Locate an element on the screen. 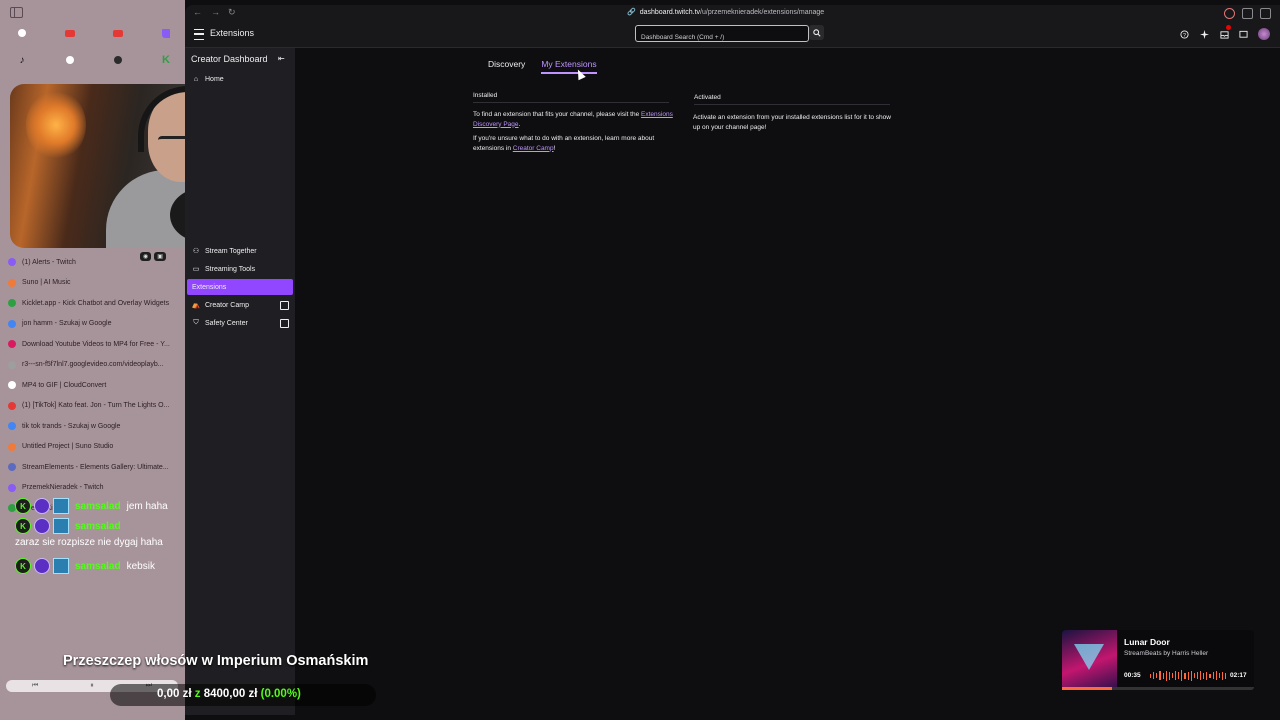 This screenshot has height=720, width=1280. cam-viewer-badges: ◉ ▣ is located at coordinates (153, 256).